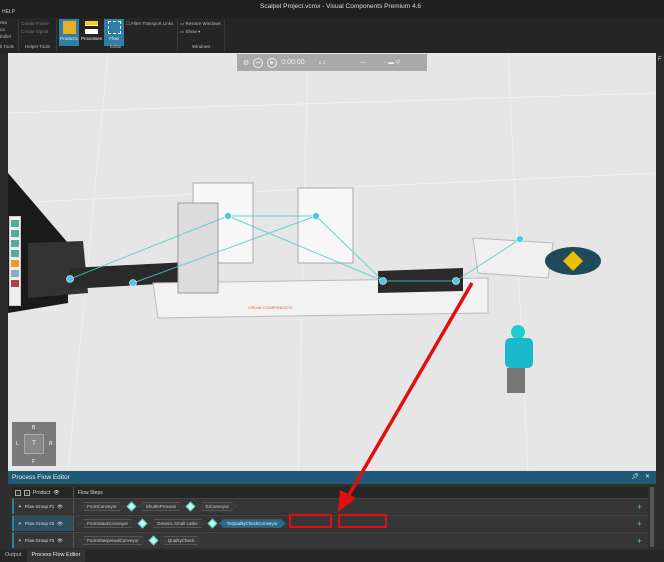 The height and width of the screenshot is (562, 664). I want to click on tab-output: Output, so click(13, 556).